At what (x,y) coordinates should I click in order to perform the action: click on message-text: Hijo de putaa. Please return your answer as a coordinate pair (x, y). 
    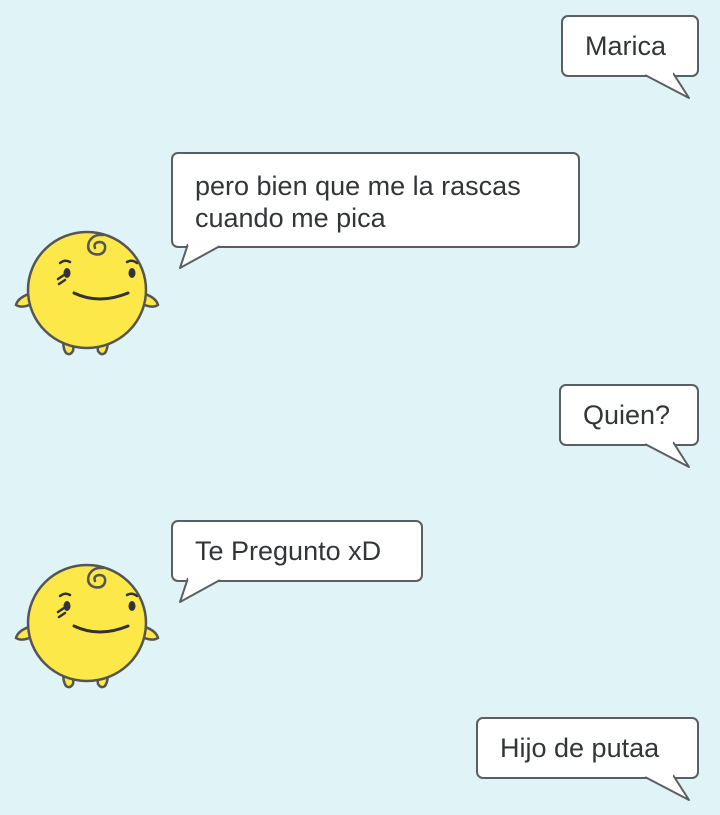
    Looking at the image, I should click on (587, 748).